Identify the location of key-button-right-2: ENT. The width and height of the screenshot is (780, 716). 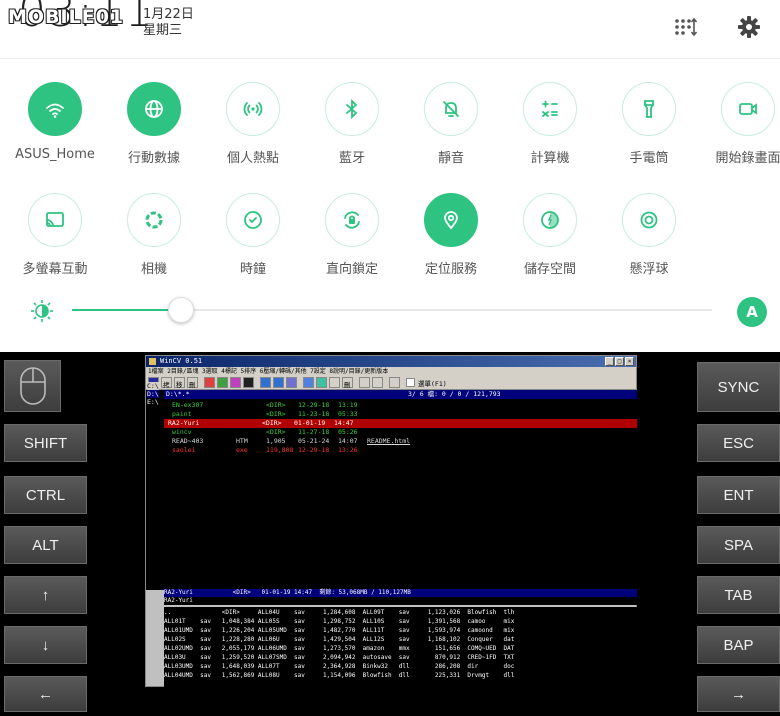
(738, 495).